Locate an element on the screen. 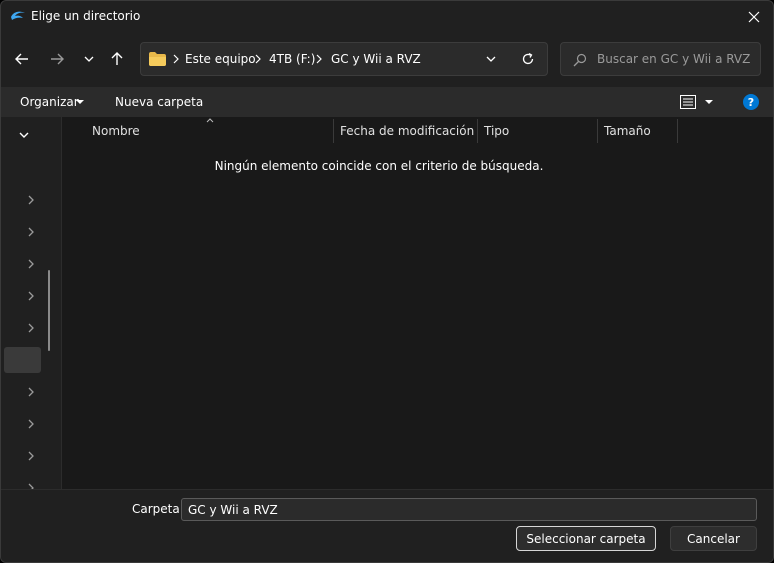  cancel-button: Cancelar is located at coordinates (713, 538).